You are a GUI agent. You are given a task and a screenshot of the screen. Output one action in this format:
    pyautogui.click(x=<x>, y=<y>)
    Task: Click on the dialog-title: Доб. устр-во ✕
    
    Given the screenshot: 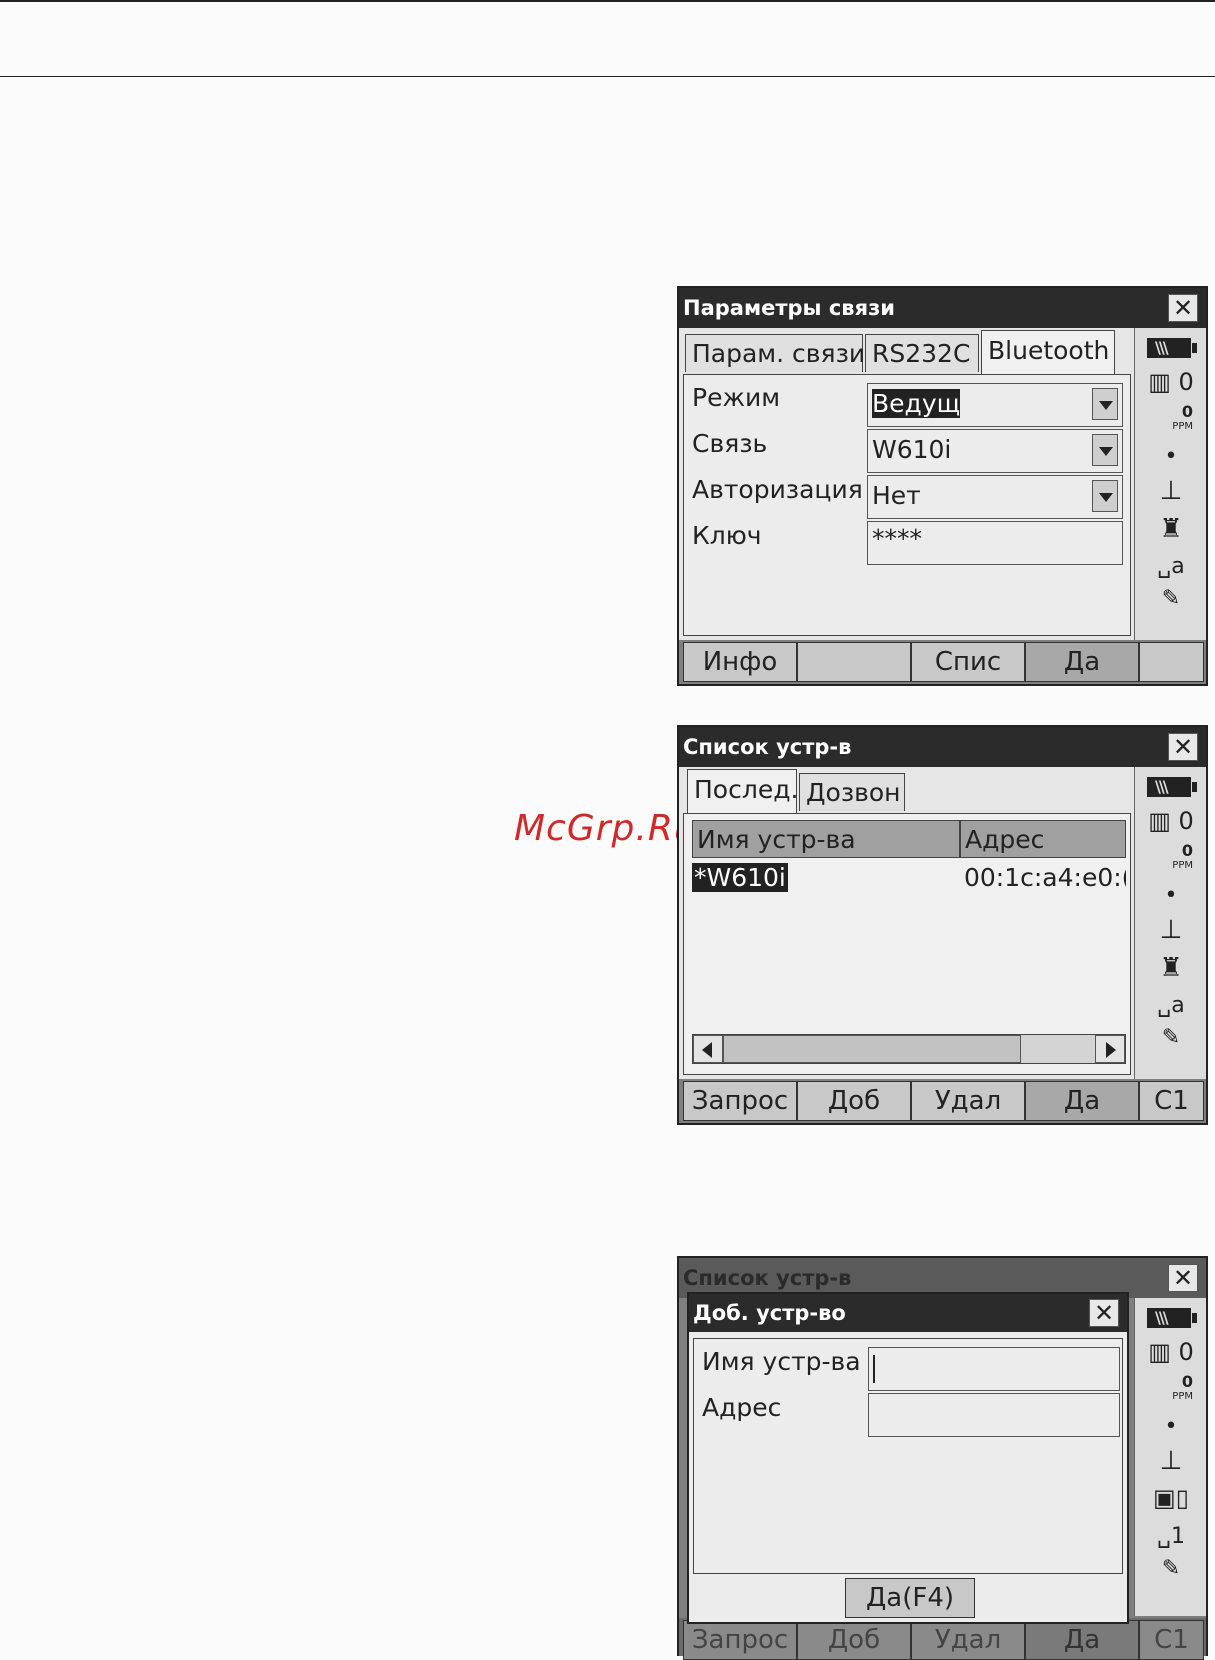 What is the action you would take?
    pyautogui.click(x=908, y=1313)
    